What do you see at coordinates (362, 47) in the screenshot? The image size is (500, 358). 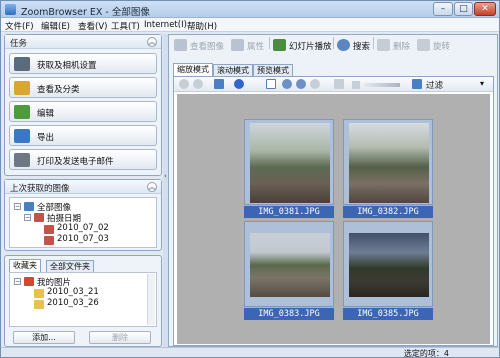 I see `search-label: 搜索` at bounding box center [362, 47].